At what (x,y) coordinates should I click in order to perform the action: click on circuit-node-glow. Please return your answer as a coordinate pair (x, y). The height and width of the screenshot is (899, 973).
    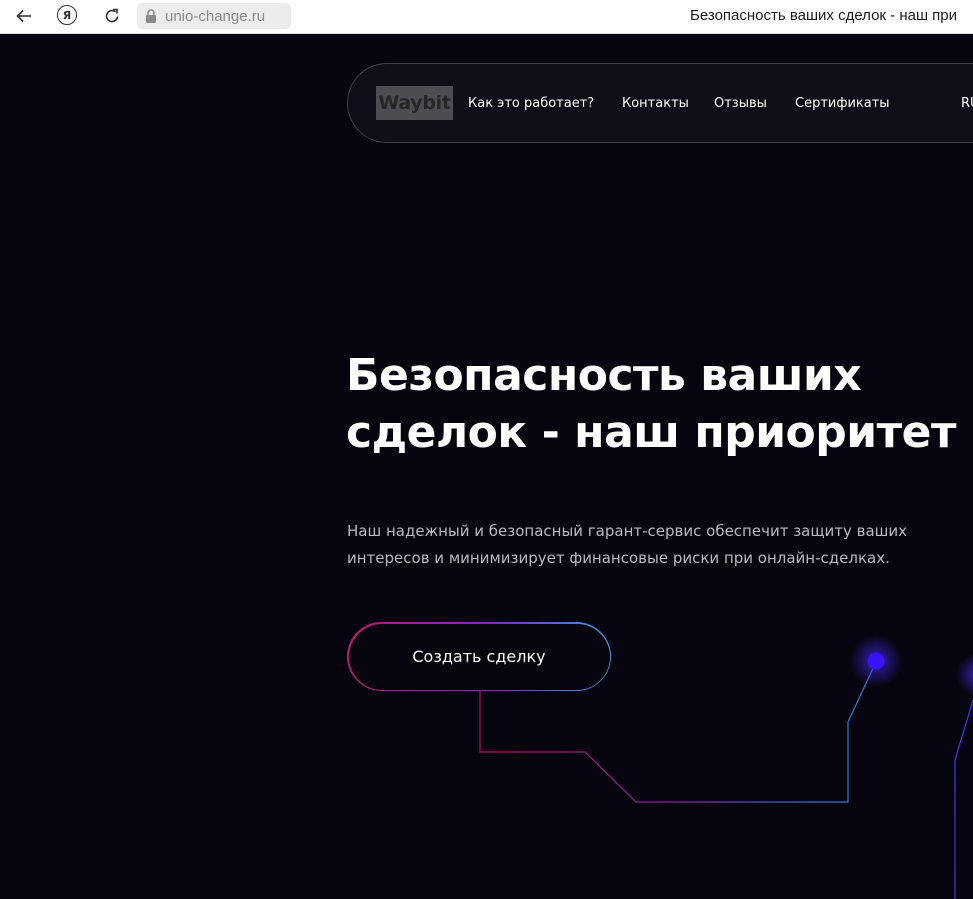
    Looking at the image, I should click on (876, 661).